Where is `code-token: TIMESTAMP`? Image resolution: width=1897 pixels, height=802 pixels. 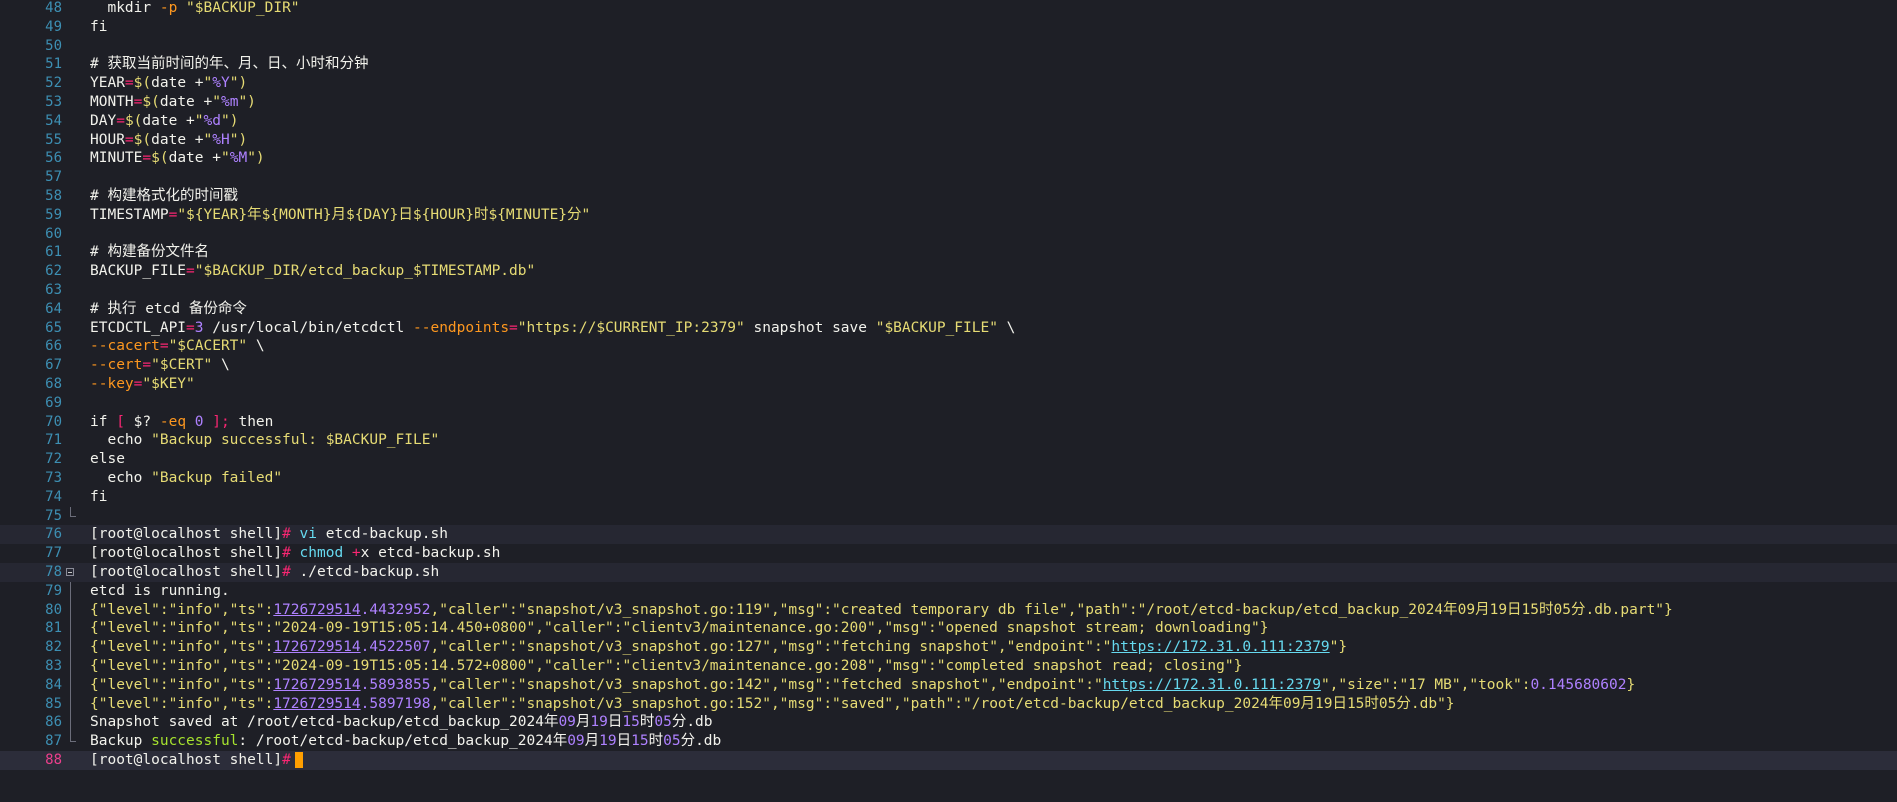
code-token: TIMESTAMP is located at coordinates (129, 214).